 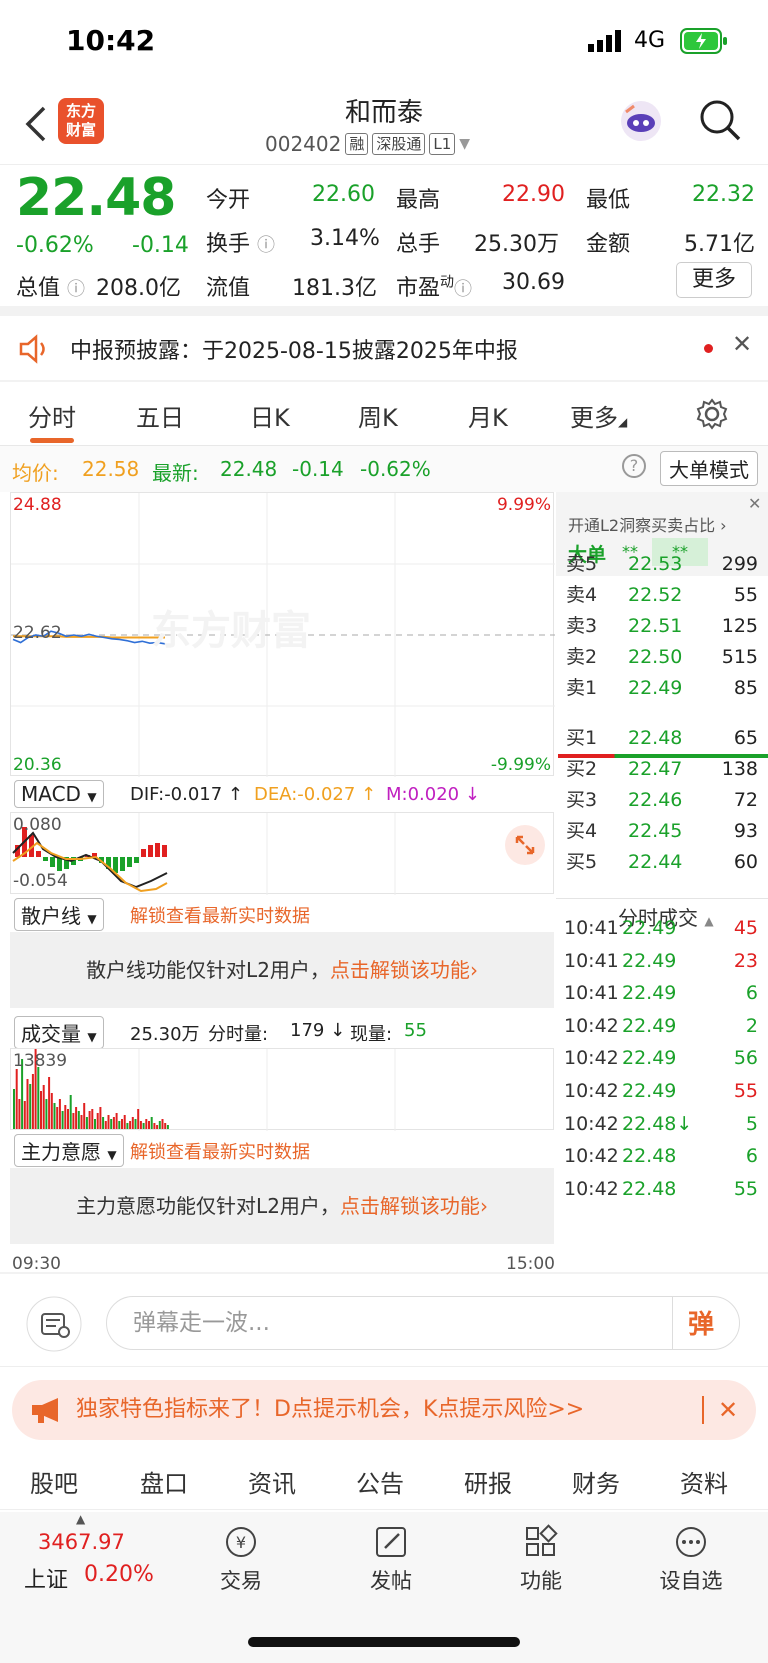 What do you see at coordinates (719, 244) in the screenshot?
I see `amount-value: 5.71亿` at bounding box center [719, 244].